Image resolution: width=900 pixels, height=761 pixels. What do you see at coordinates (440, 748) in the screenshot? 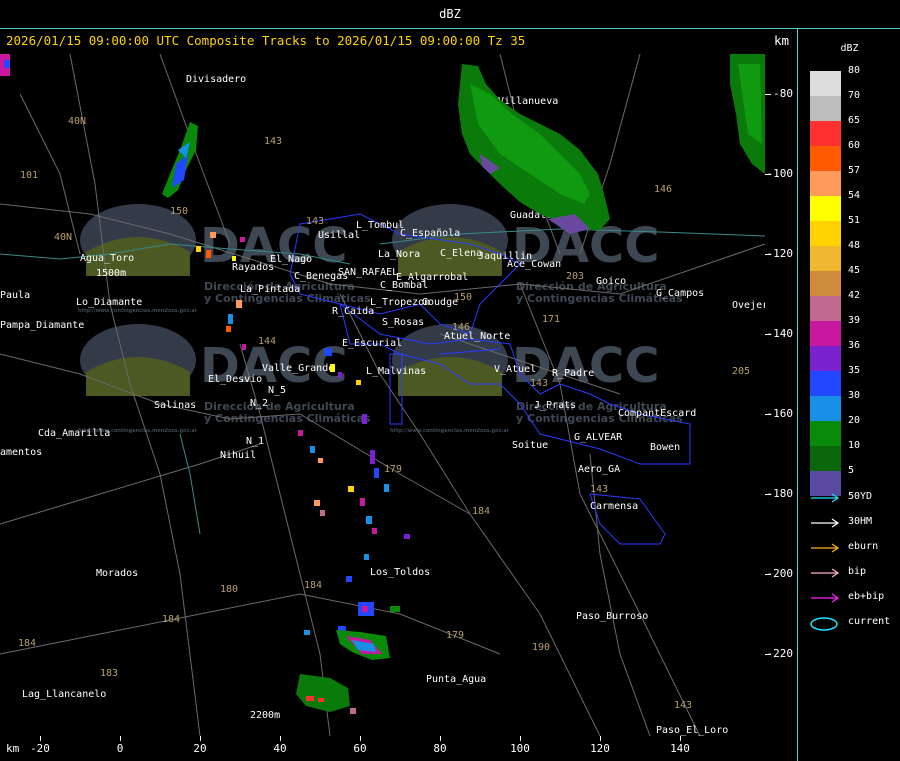
I see `x-tick-label: 80` at bounding box center [440, 748].